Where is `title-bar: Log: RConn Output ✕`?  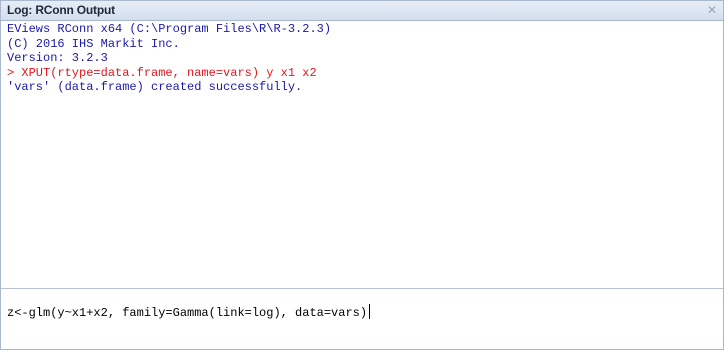 title-bar: Log: RConn Output ✕ is located at coordinates (362, 11).